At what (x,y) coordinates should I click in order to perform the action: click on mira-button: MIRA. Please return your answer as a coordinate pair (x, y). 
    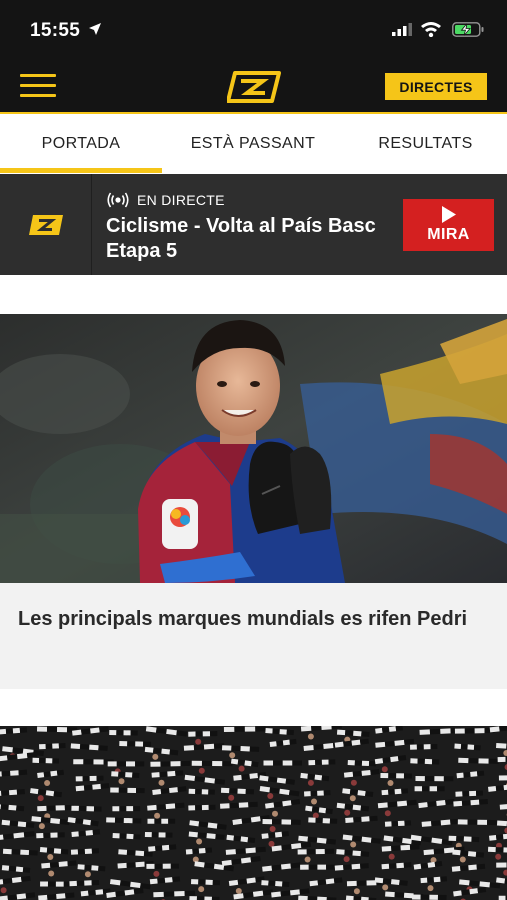
    Looking at the image, I should click on (448, 225).